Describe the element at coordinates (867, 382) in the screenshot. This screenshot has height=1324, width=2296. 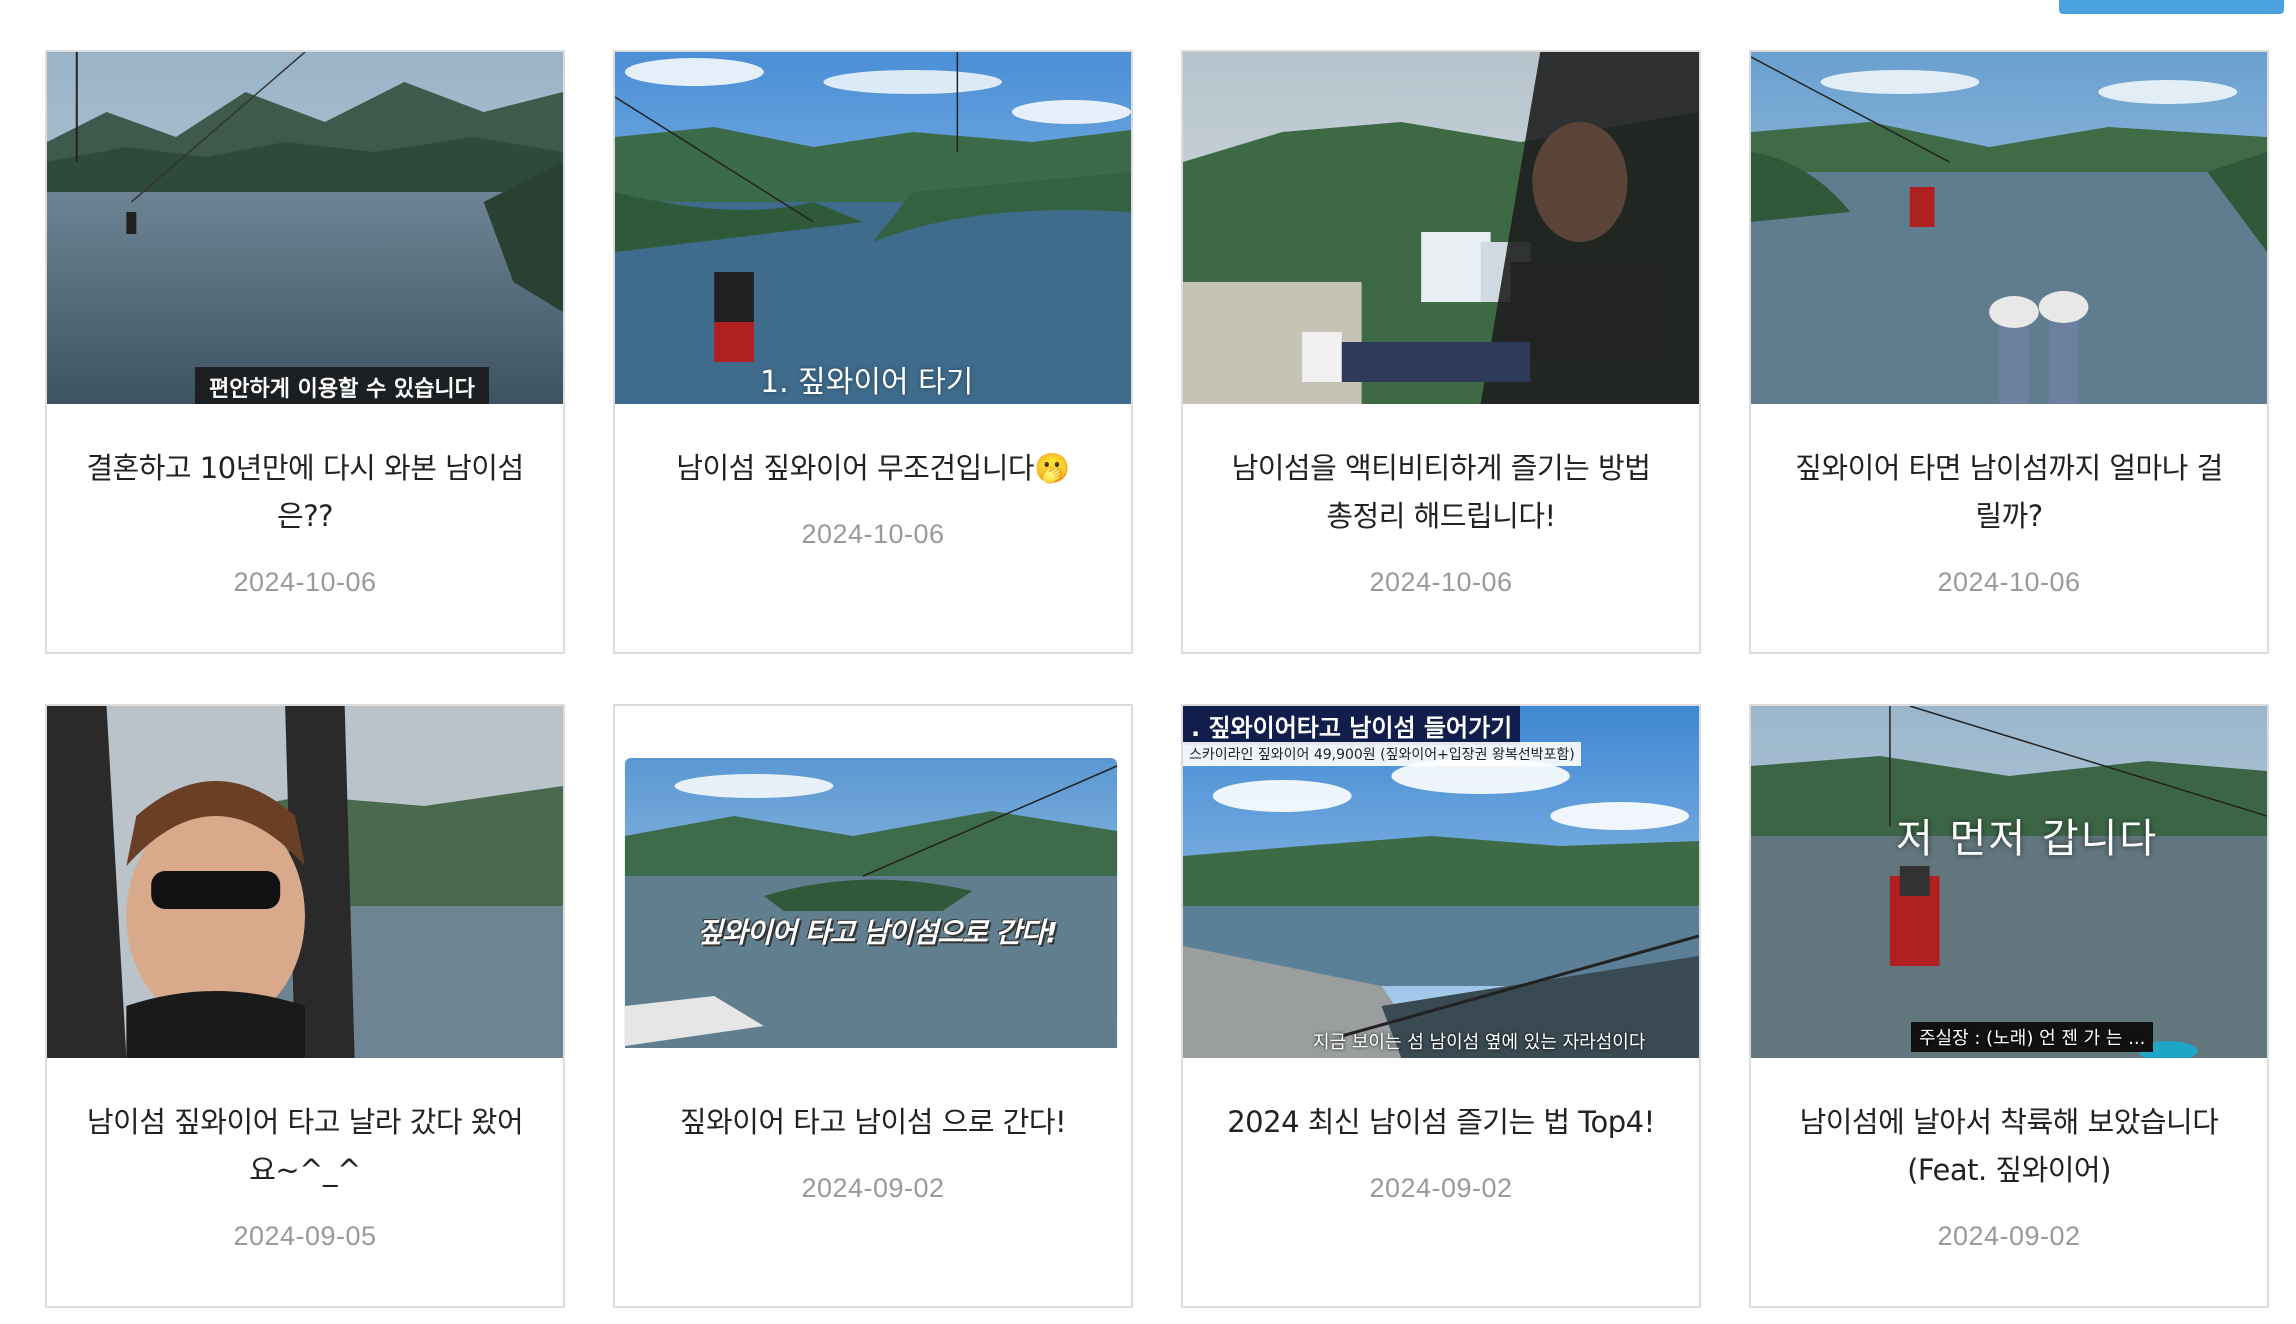
I see `thumbnail-caption: 1. 짚와이어 타기` at that location.